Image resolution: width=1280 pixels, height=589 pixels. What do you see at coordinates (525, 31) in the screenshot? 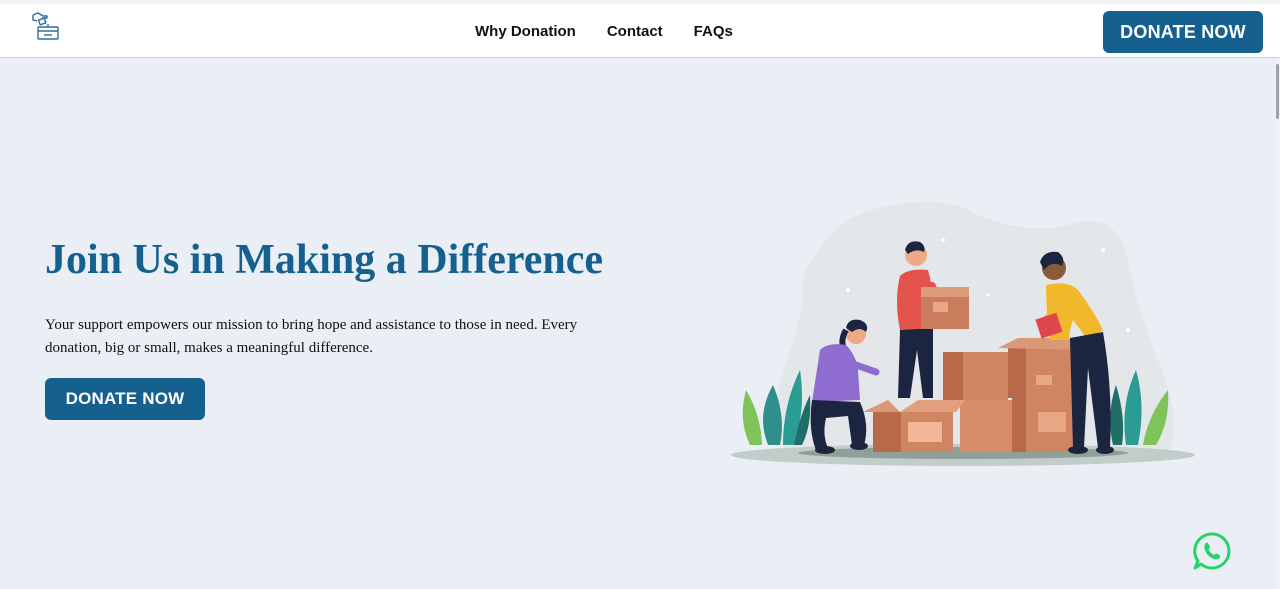
I see `nav-link-why-donation: Why Donation` at bounding box center [525, 31].